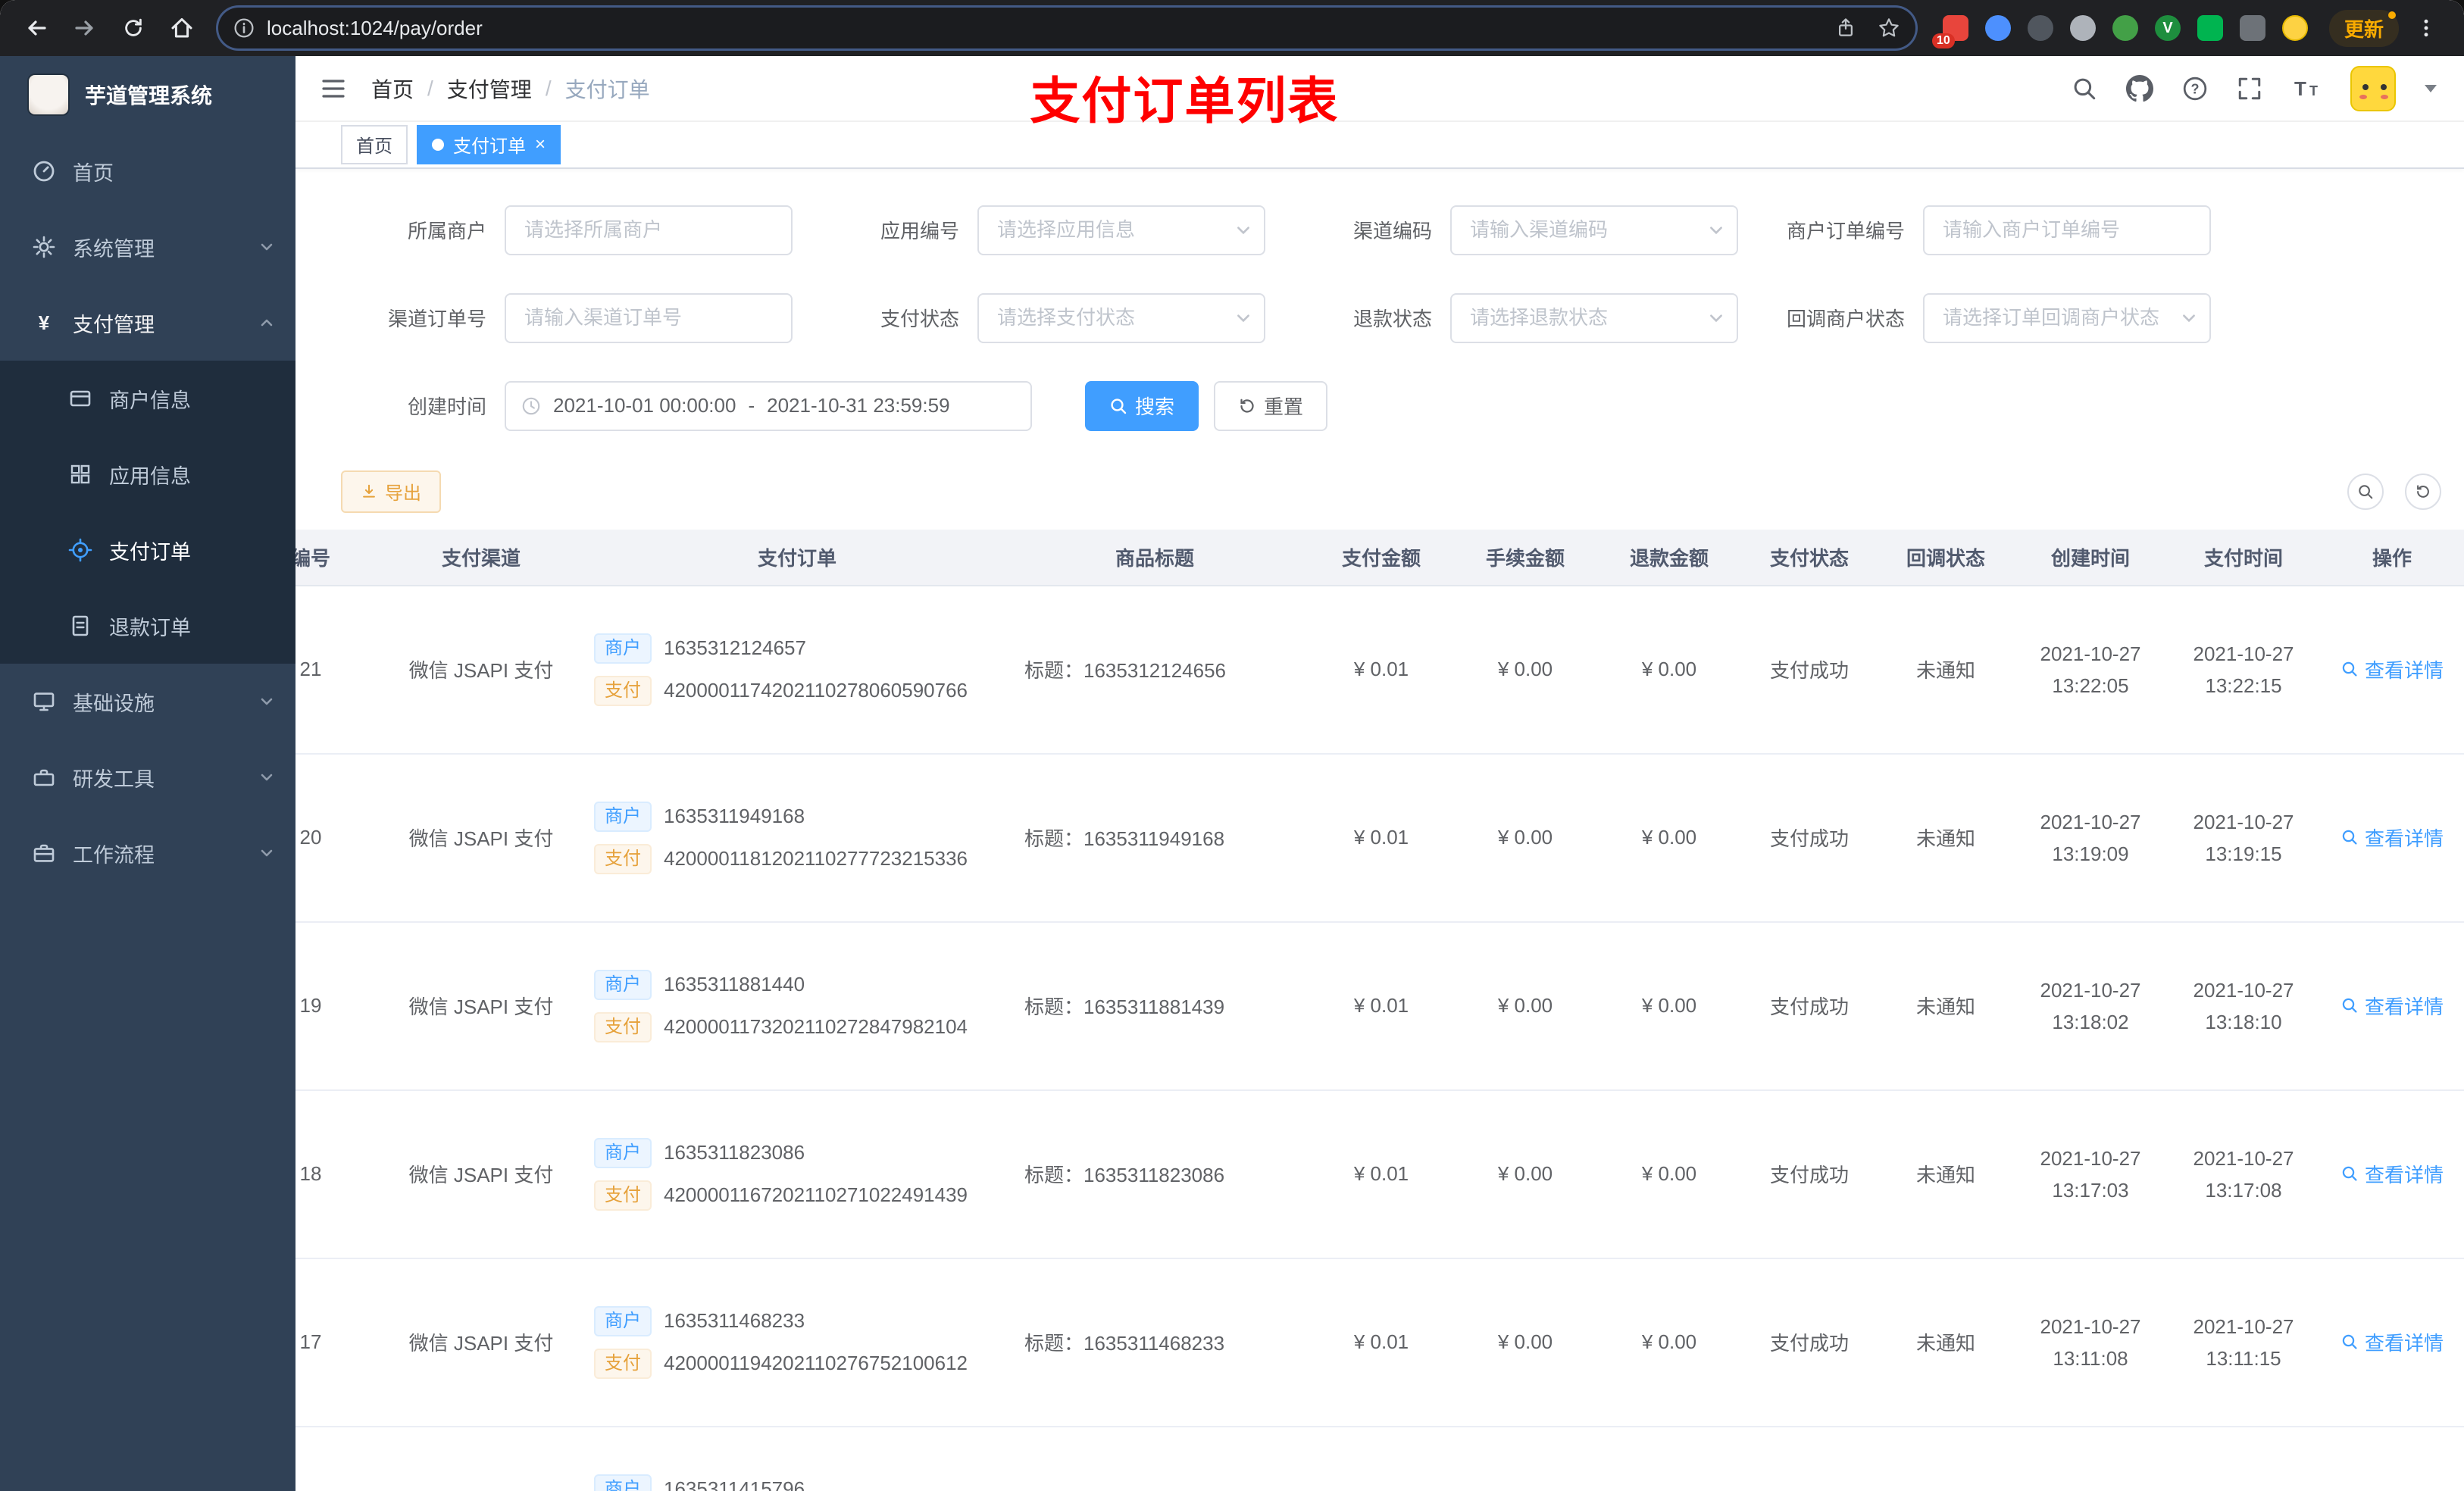 This screenshot has width=2464, height=1491. Describe the element at coordinates (1391, 491) in the screenshot. I see `table-toolbar: 导出` at that location.